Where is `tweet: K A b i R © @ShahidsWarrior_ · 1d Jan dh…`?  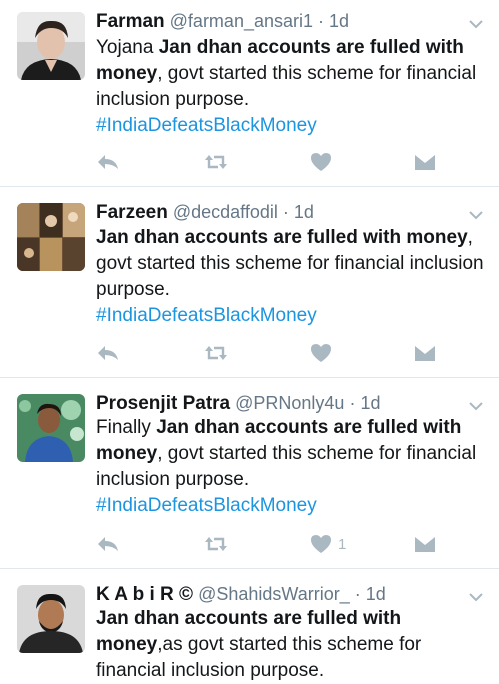
tweet: K A b i R © @ShahidsWarrior_ · 1d Jan dh… is located at coordinates (249, 632).